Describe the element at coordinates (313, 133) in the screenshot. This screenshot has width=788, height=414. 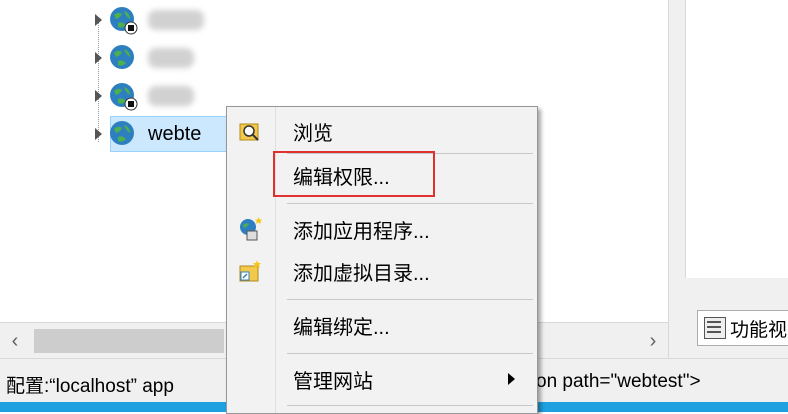
I see `menu-item-label: 浏览` at that location.